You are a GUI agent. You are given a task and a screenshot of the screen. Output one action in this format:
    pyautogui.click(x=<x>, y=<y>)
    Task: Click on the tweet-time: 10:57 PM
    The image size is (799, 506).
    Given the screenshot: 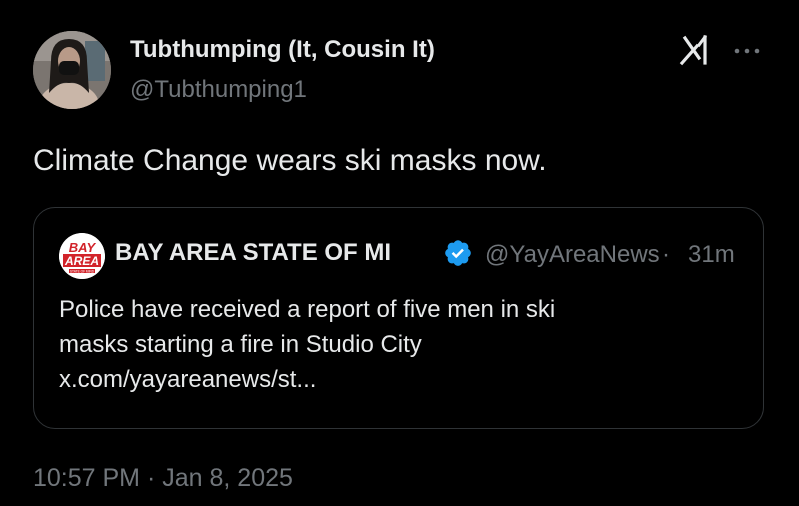 What is the action you would take?
    pyautogui.click(x=86, y=478)
    